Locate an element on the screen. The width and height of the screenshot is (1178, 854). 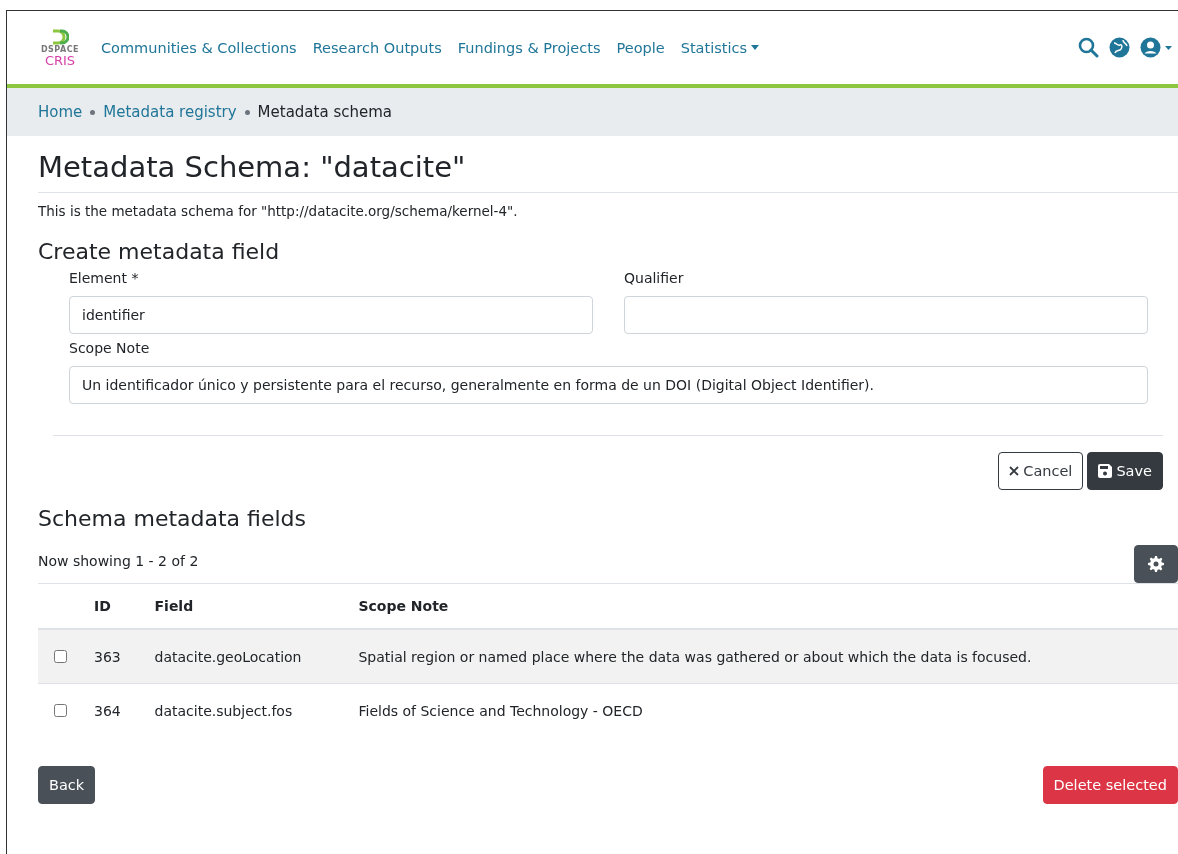
nav-link: Communities & Collections is located at coordinates (199, 47).